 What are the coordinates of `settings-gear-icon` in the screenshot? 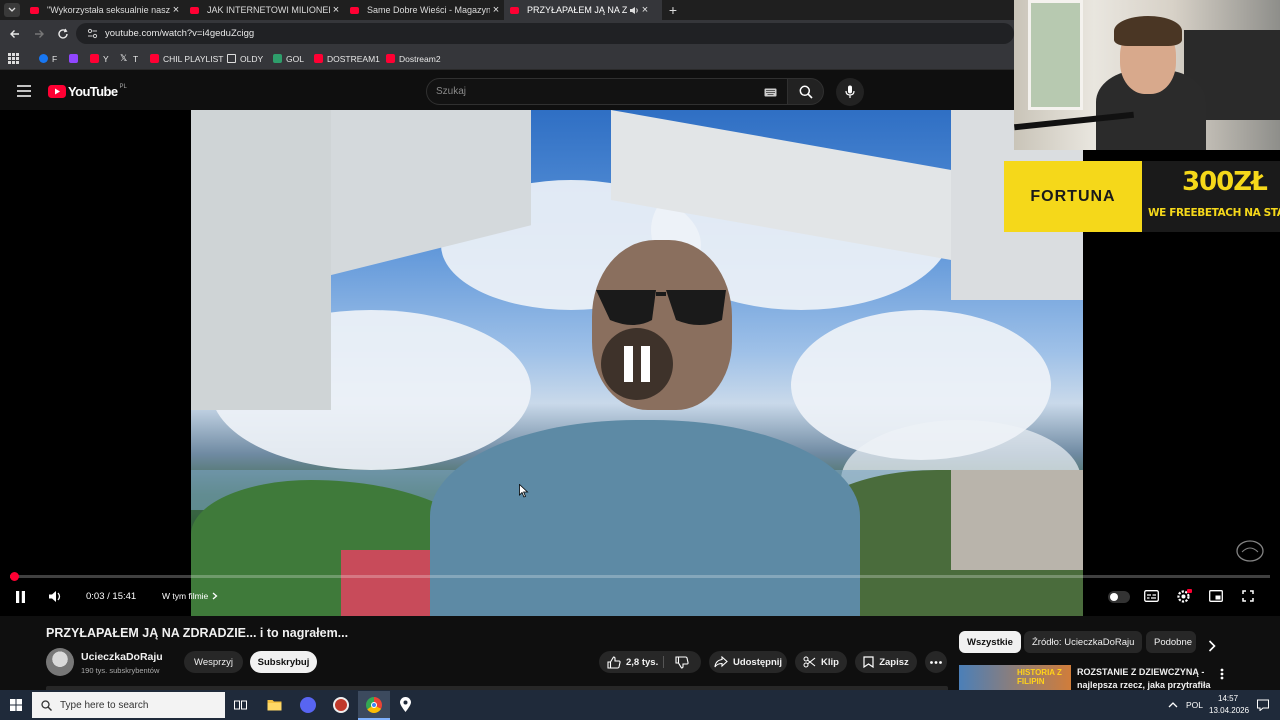 It's located at (1184, 596).